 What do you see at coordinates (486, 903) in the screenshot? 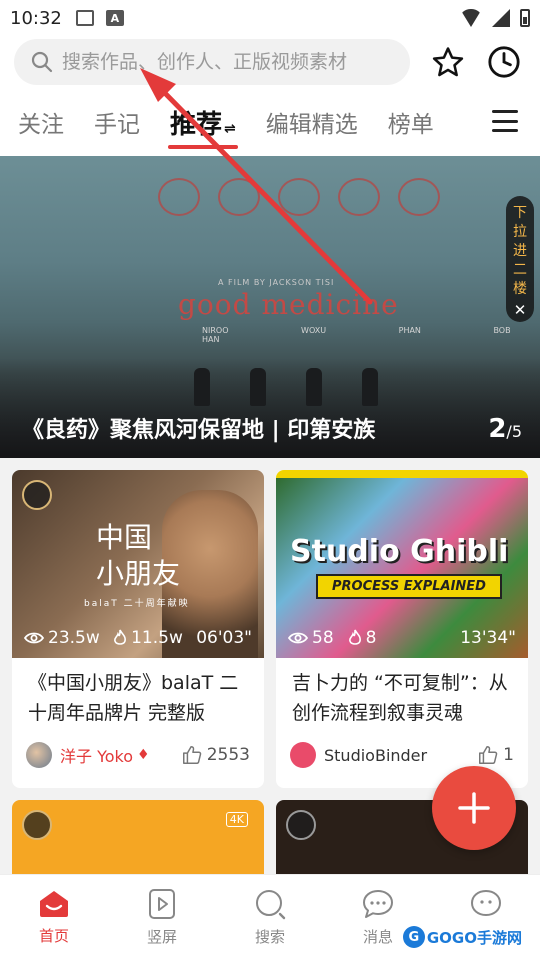
I see `profile-icon` at bounding box center [486, 903].